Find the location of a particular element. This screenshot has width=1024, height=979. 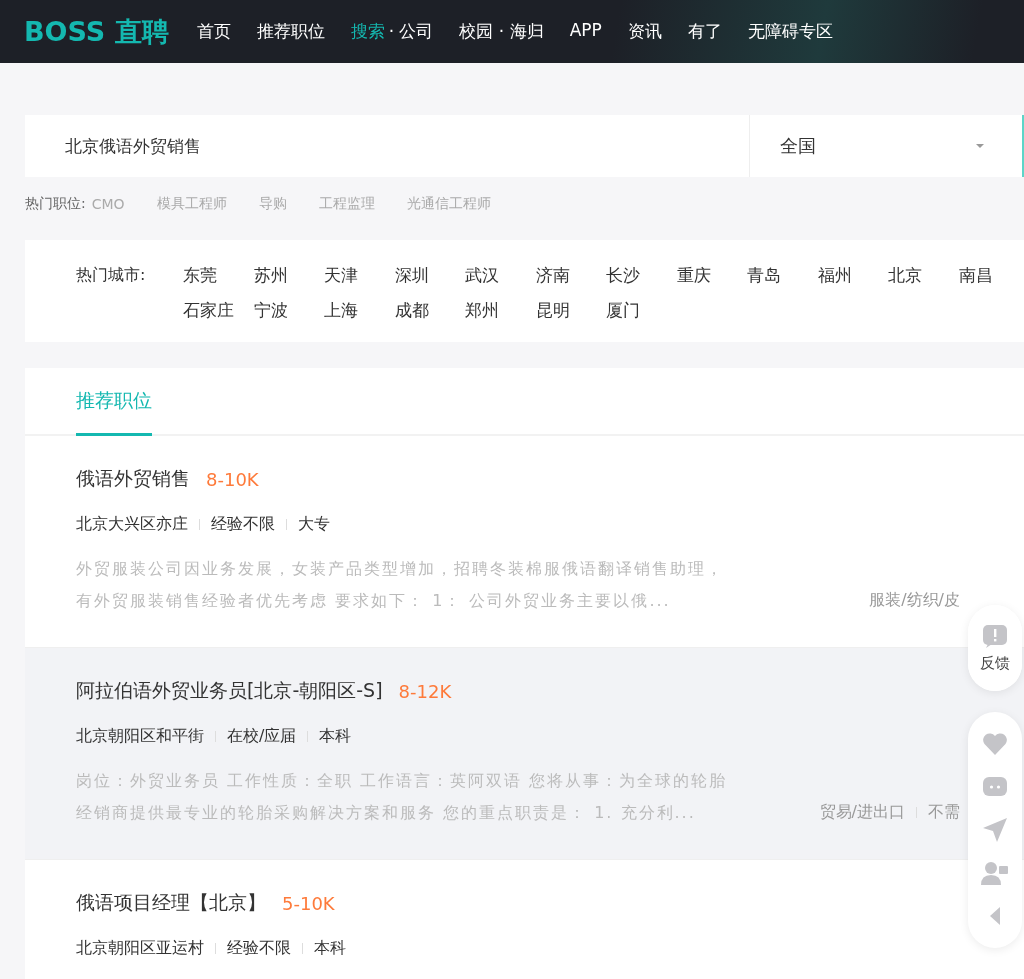

nav-link: · 公司 is located at coordinates (411, 31).